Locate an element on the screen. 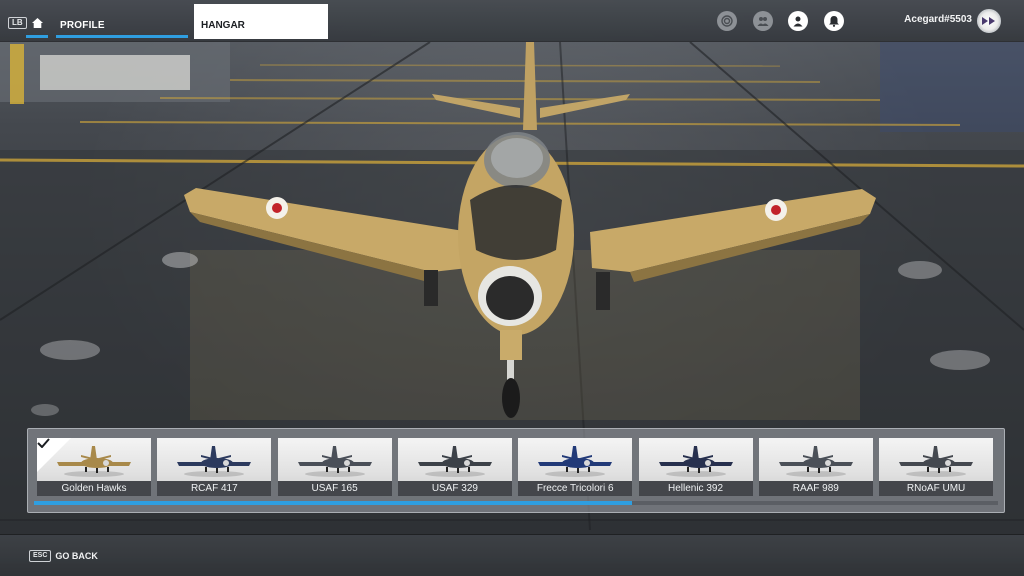  activity-icon is located at coordinates (727, 21).